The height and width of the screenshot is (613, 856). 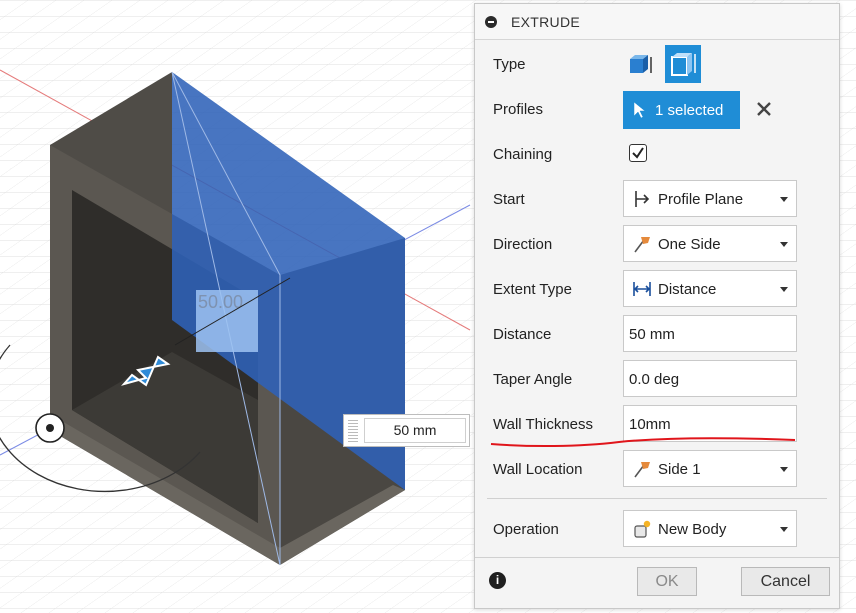 I want to click on profiles-label: Profiles, so click(x=518, y=109).